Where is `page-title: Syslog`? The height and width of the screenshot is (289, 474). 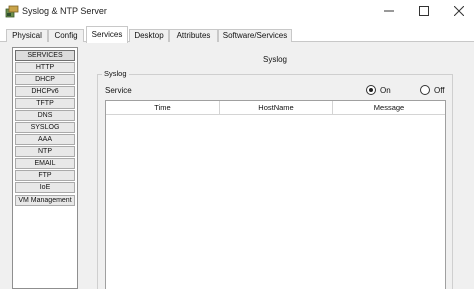 page-title: Syslog is located at coordinates (274, 59).